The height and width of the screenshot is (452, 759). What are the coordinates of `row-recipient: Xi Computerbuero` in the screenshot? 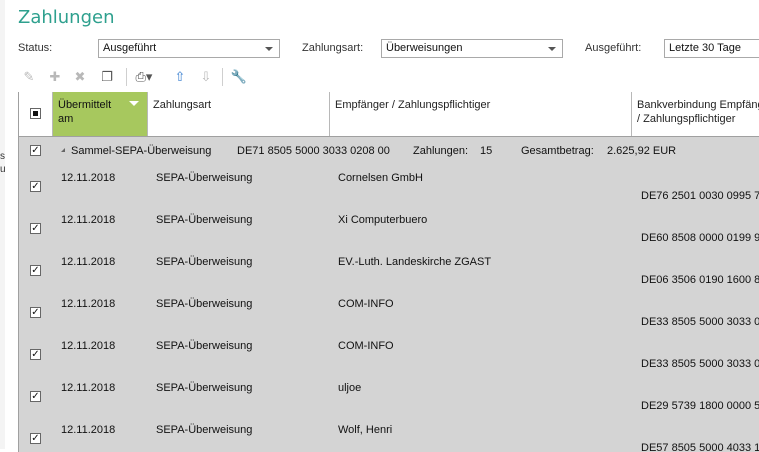 It's located at (383, 220).